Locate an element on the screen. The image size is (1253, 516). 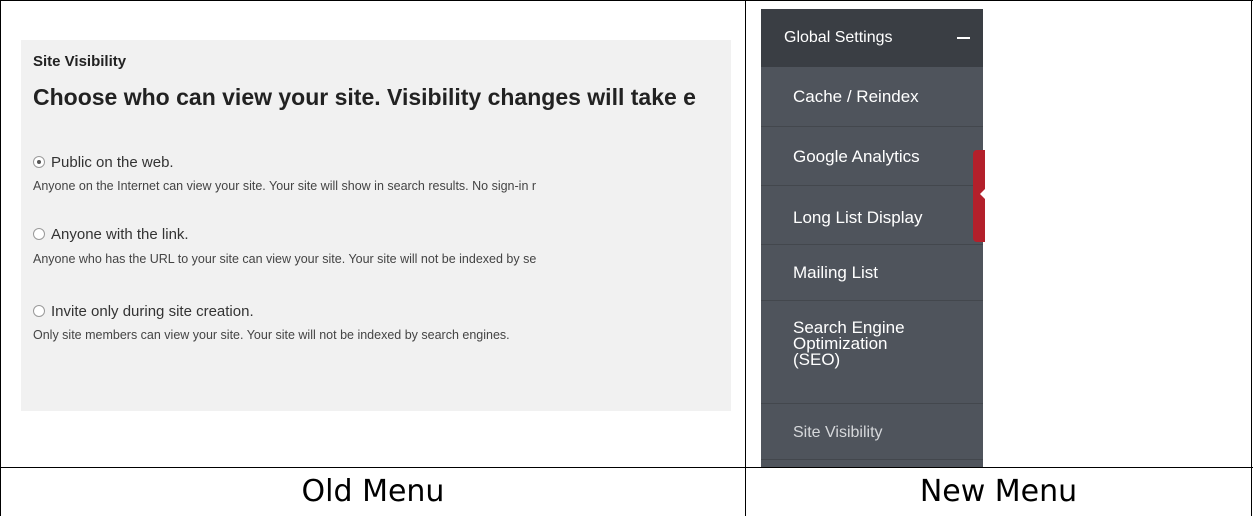
sidebar-item-long-list-display: Long List Display is located at coordinates (872, 215).